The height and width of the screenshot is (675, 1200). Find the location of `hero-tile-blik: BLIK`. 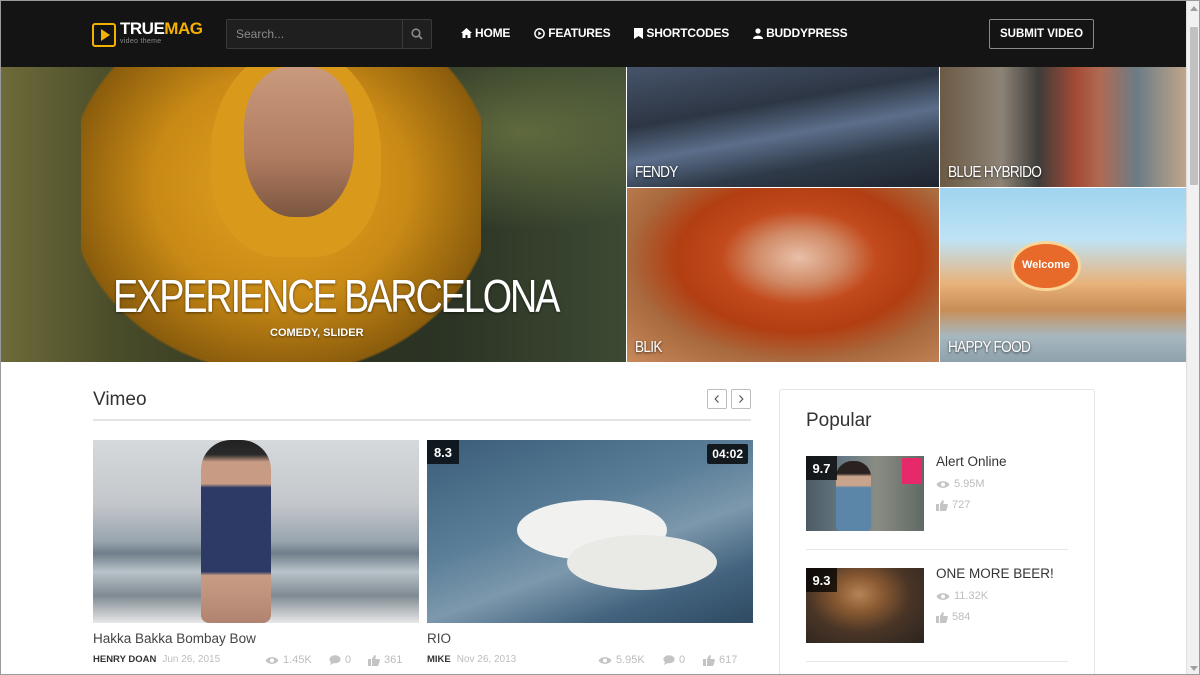

hero-tile-blik: BLIK is located at coordinates (783, 275).